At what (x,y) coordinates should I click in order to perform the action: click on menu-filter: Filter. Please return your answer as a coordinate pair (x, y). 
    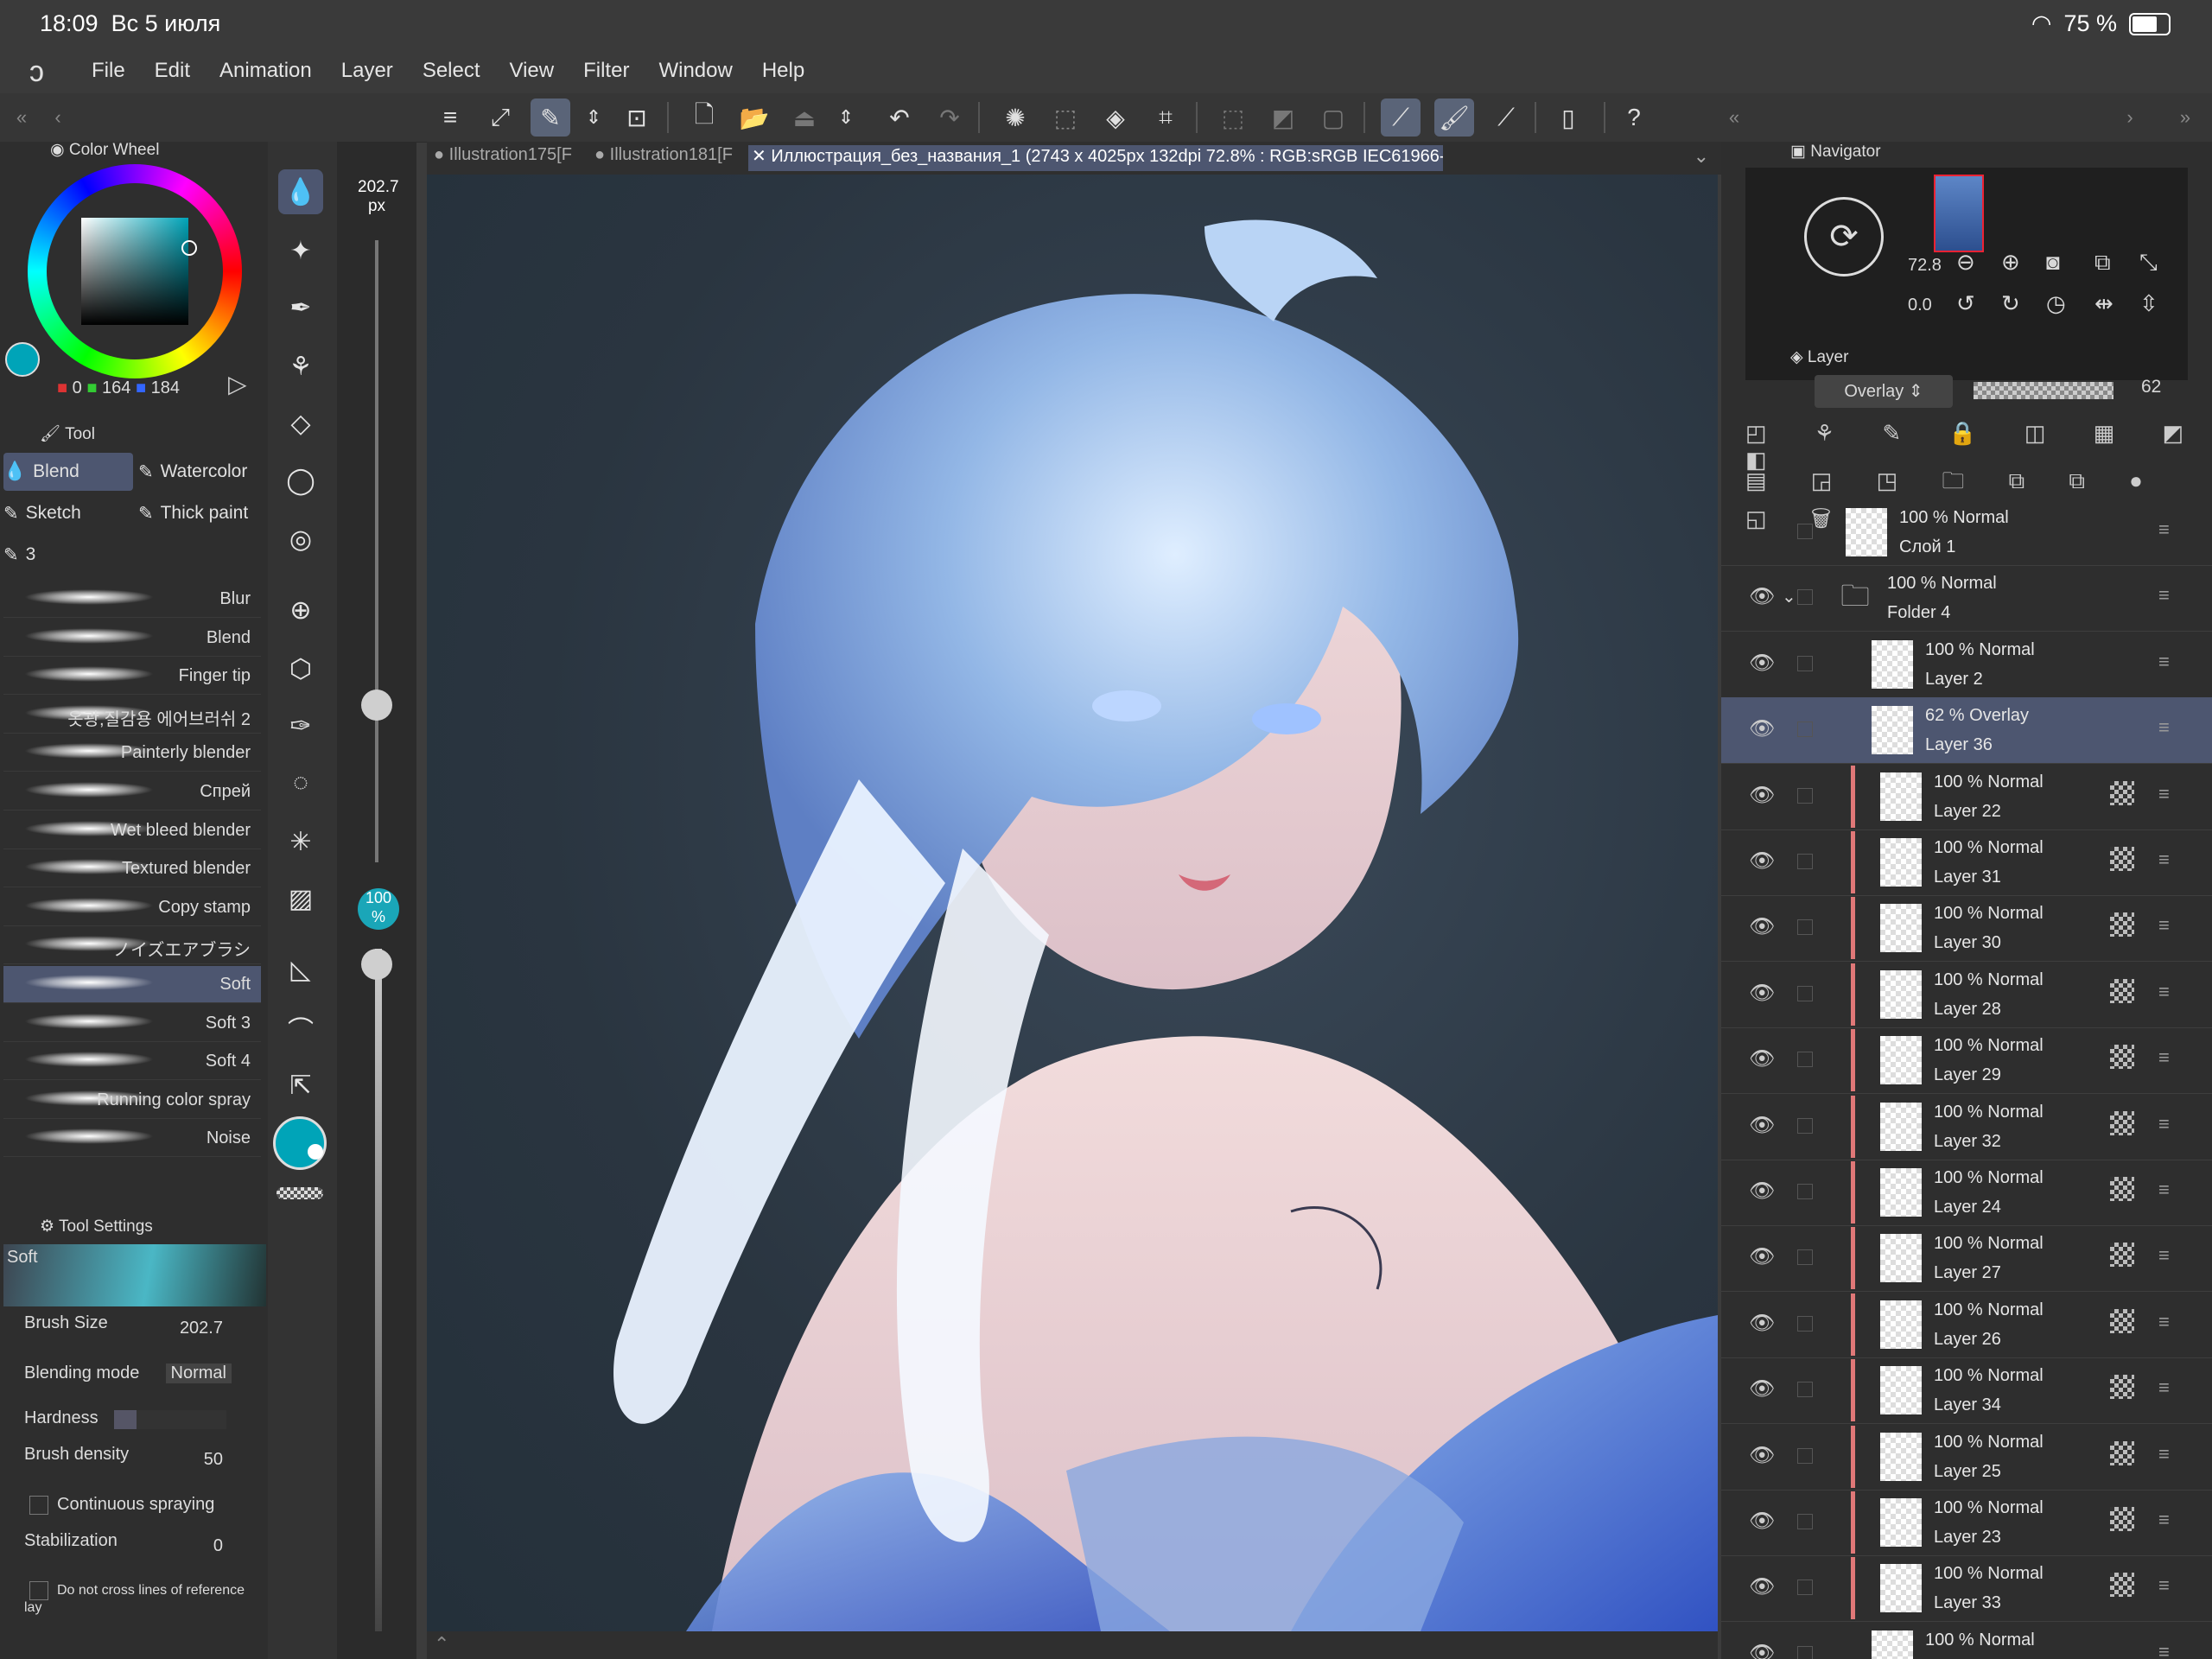
    Looking at the image, I should click on (606, 71).